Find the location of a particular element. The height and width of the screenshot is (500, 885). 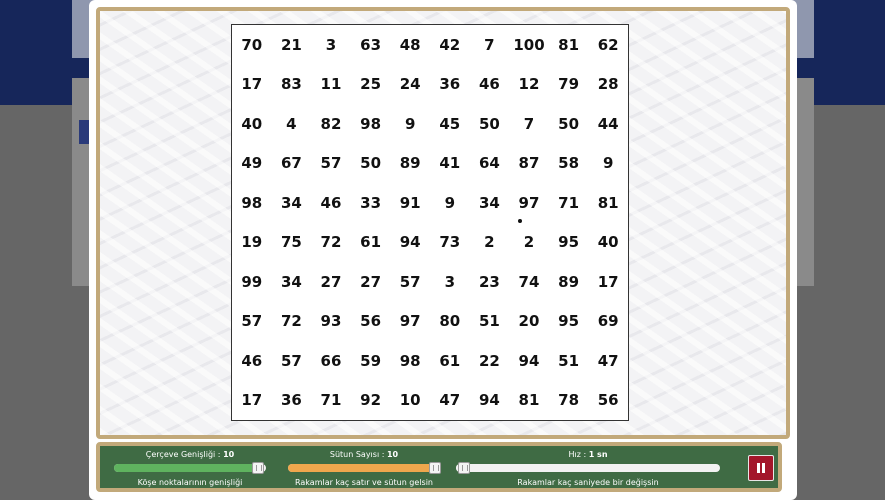

grid-number: 40 is located at coordinates (252, 123).